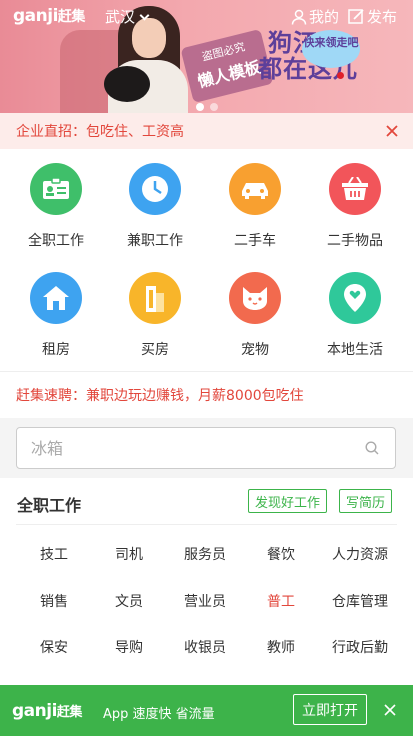  I want to click on search-section, so click(206, 448).